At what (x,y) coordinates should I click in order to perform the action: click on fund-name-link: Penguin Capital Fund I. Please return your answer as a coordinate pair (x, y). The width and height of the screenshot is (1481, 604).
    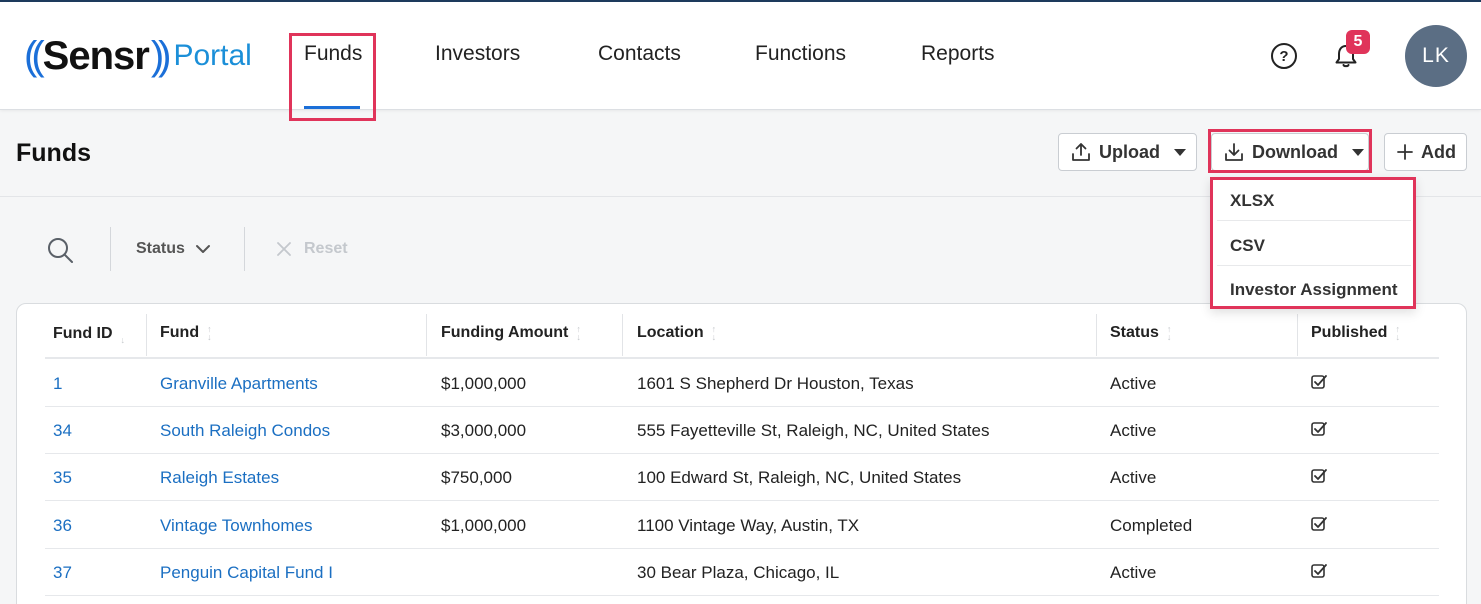
    Looking at the image, I should click on (246, 573).